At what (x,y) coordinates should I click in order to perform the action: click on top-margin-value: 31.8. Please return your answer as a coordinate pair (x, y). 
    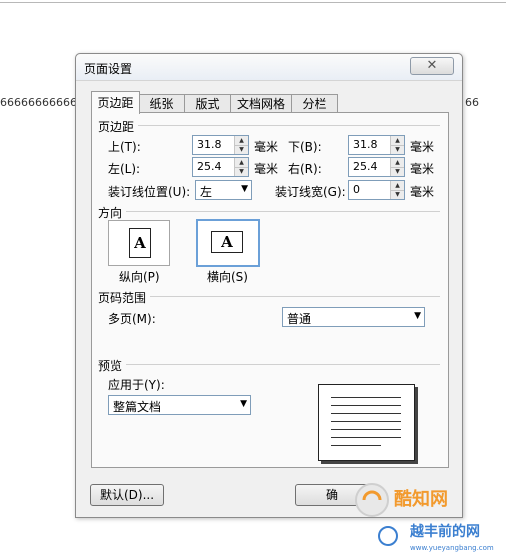
    Looking at the image, I should click on (209, 144).